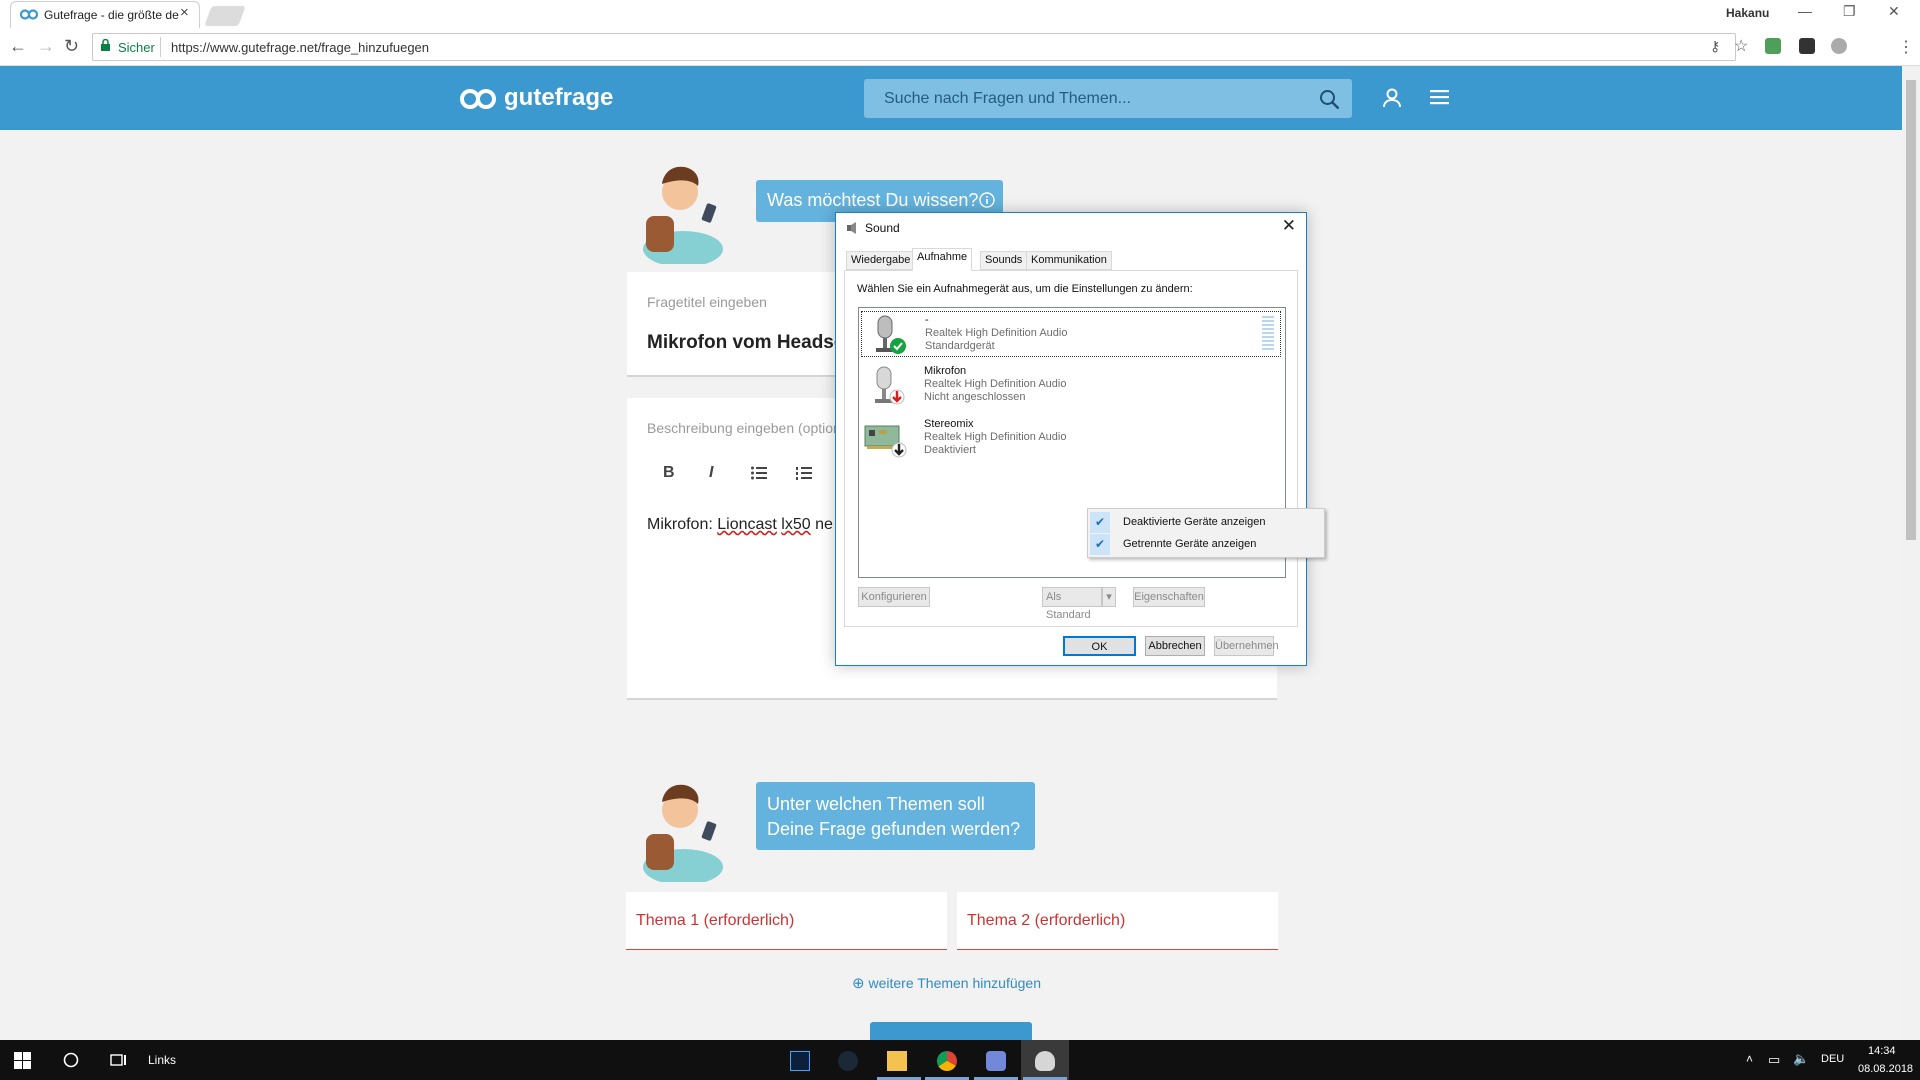 The image size is (1920, 1080). I want to click on site-logo: gutefrage, so click(558, 98).